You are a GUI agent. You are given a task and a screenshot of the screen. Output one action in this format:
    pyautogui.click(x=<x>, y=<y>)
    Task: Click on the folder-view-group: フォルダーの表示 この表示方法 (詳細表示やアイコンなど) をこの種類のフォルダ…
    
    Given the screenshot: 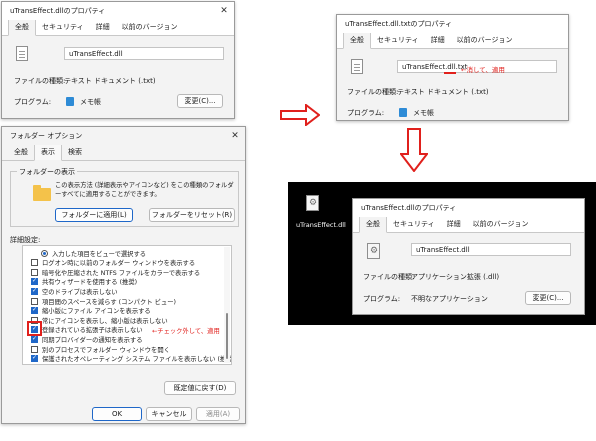 What is the action you would take?
    pyautogui.click(x=124, y=197)
    